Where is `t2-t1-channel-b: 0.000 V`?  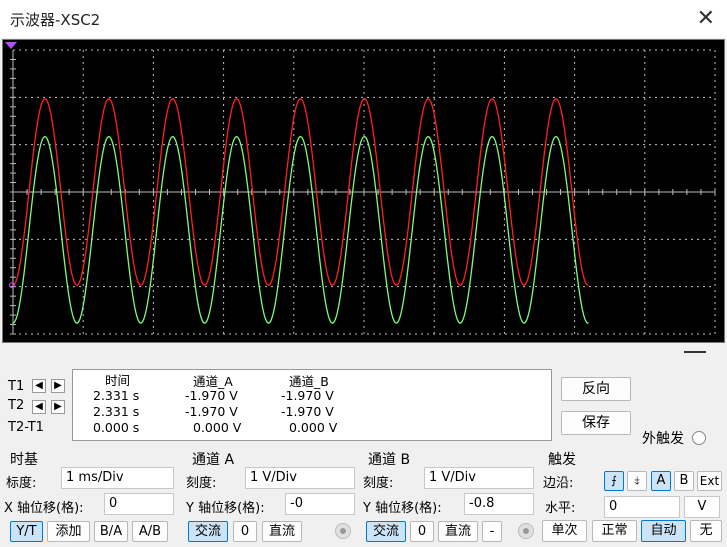 t2-t1-channel-b: 0.000 V is located at coordinates (313, 427).